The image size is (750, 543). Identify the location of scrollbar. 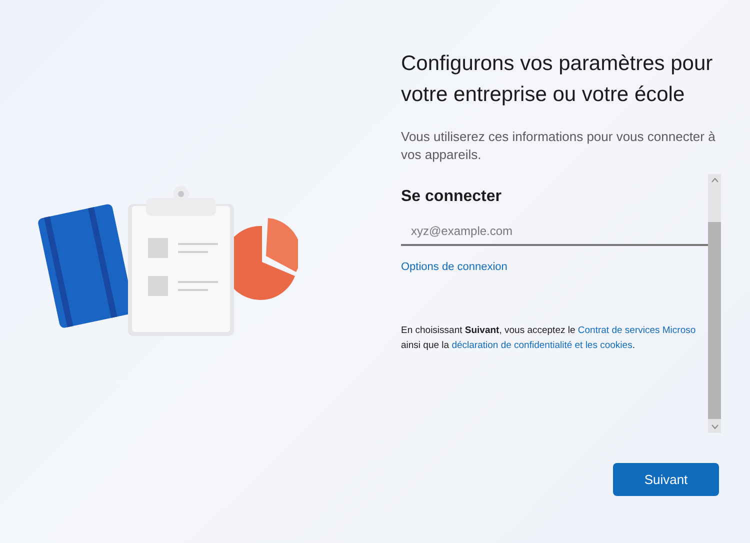
(714, 303).